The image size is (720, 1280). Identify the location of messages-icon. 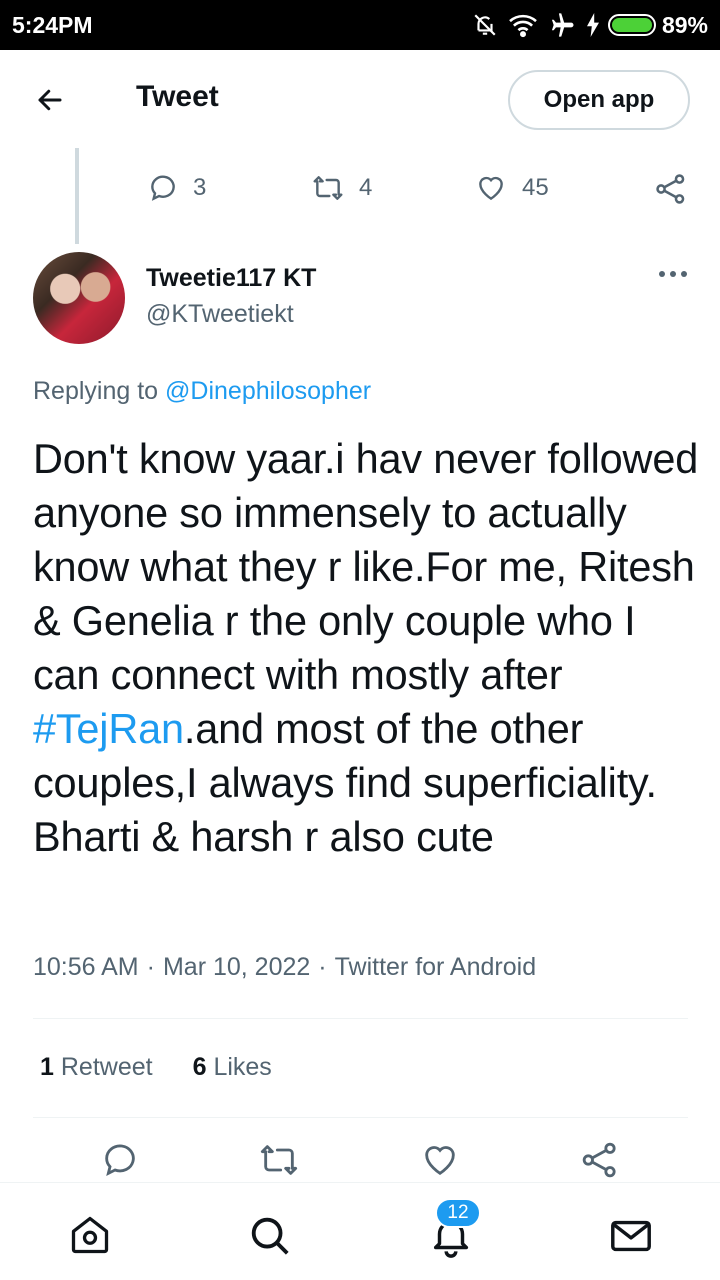
(631, 1236).